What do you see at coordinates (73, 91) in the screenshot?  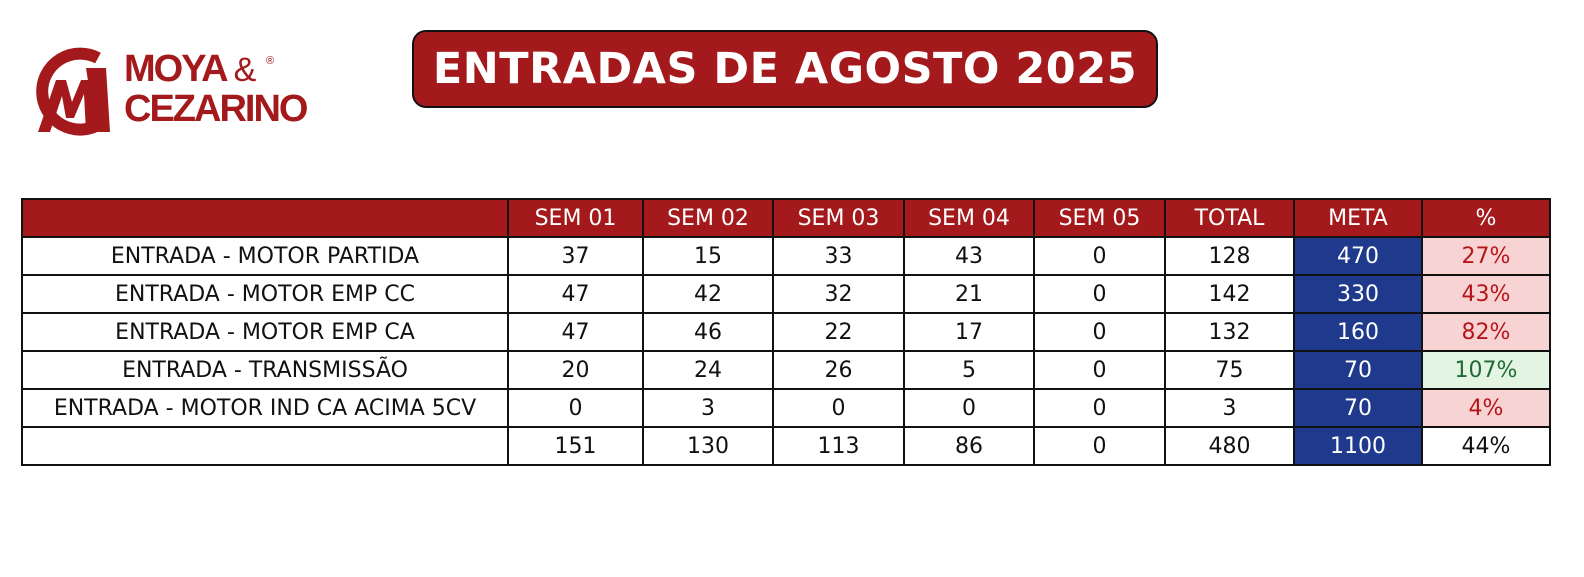 I see `moya-cezarino-emblem-icon` at bounding box center [73, 91].